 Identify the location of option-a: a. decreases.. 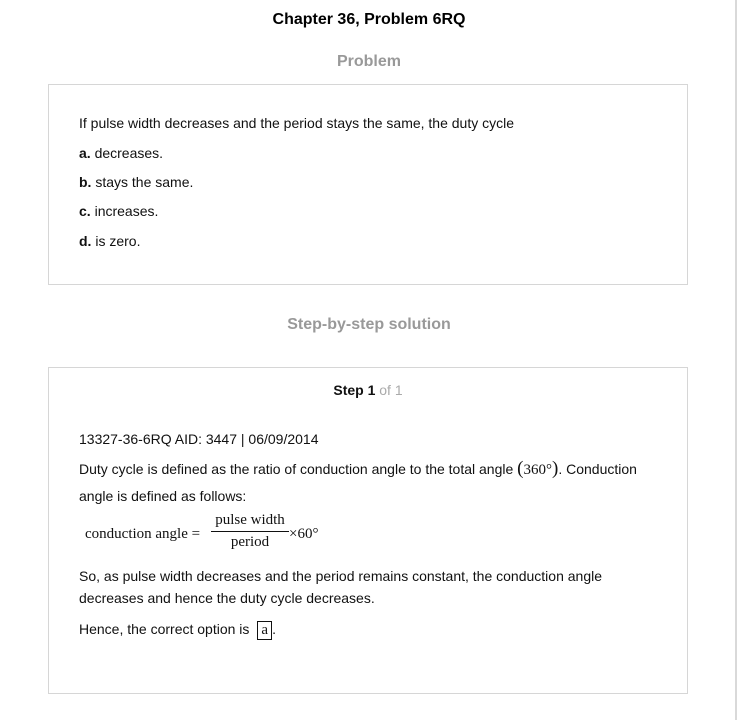
(121, 153).